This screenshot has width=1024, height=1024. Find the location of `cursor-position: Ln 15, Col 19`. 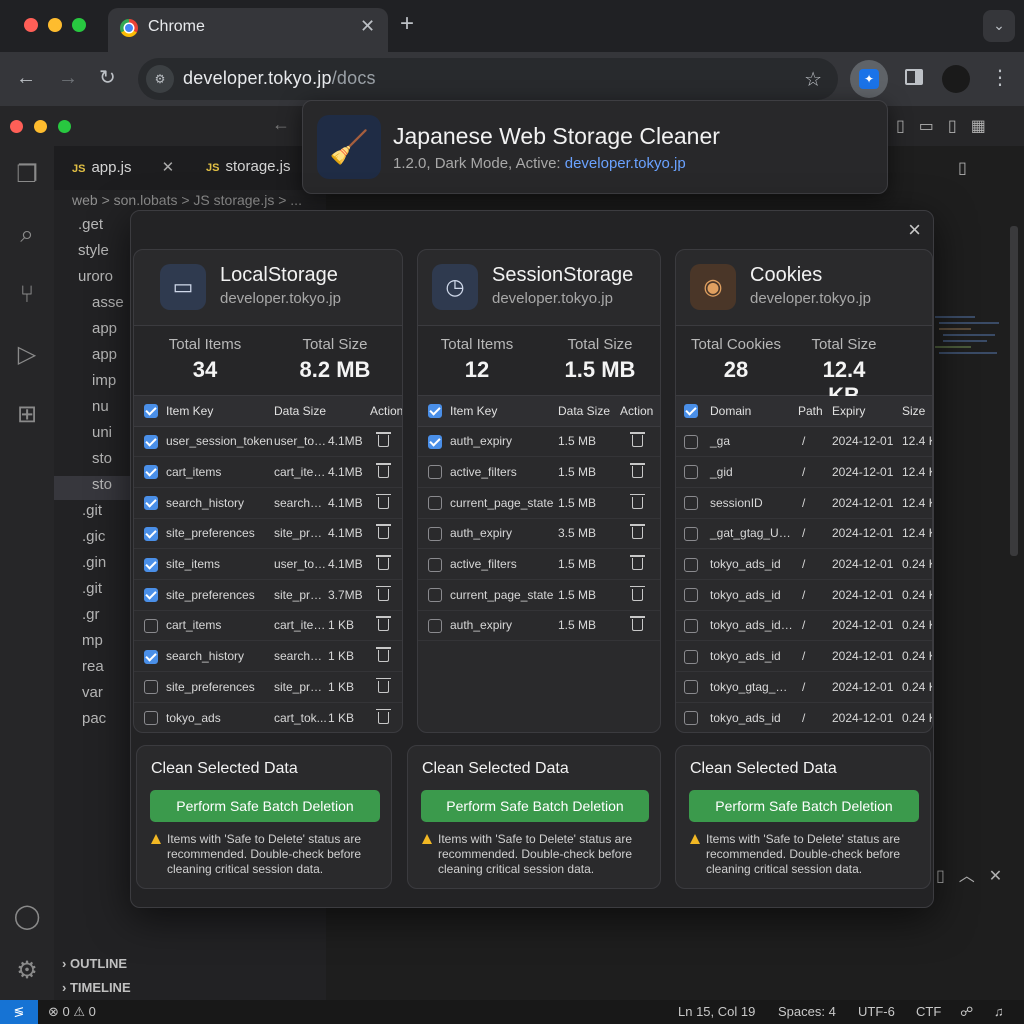

cursor-position: Ln 15, Col 19 is located at coordinates (716, 1011).